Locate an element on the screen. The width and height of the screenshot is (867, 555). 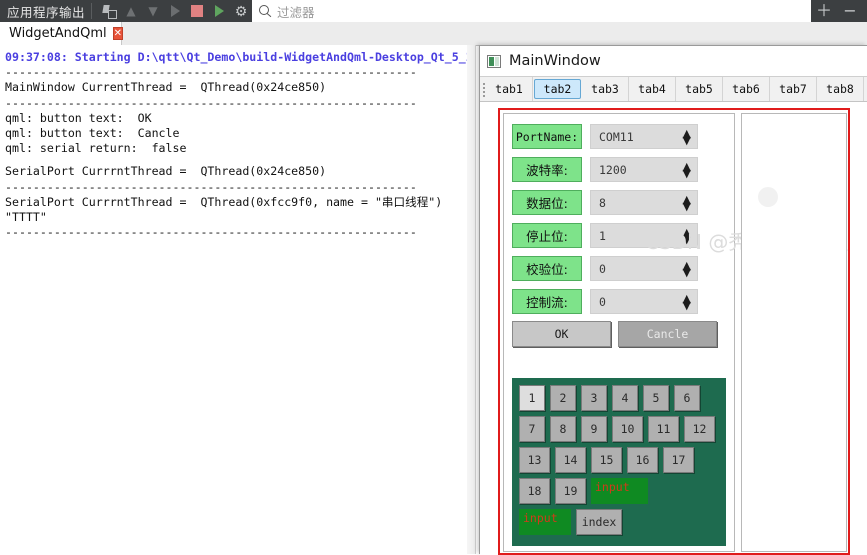
grid-button-11: 11 is located at coordinates (663, 429).